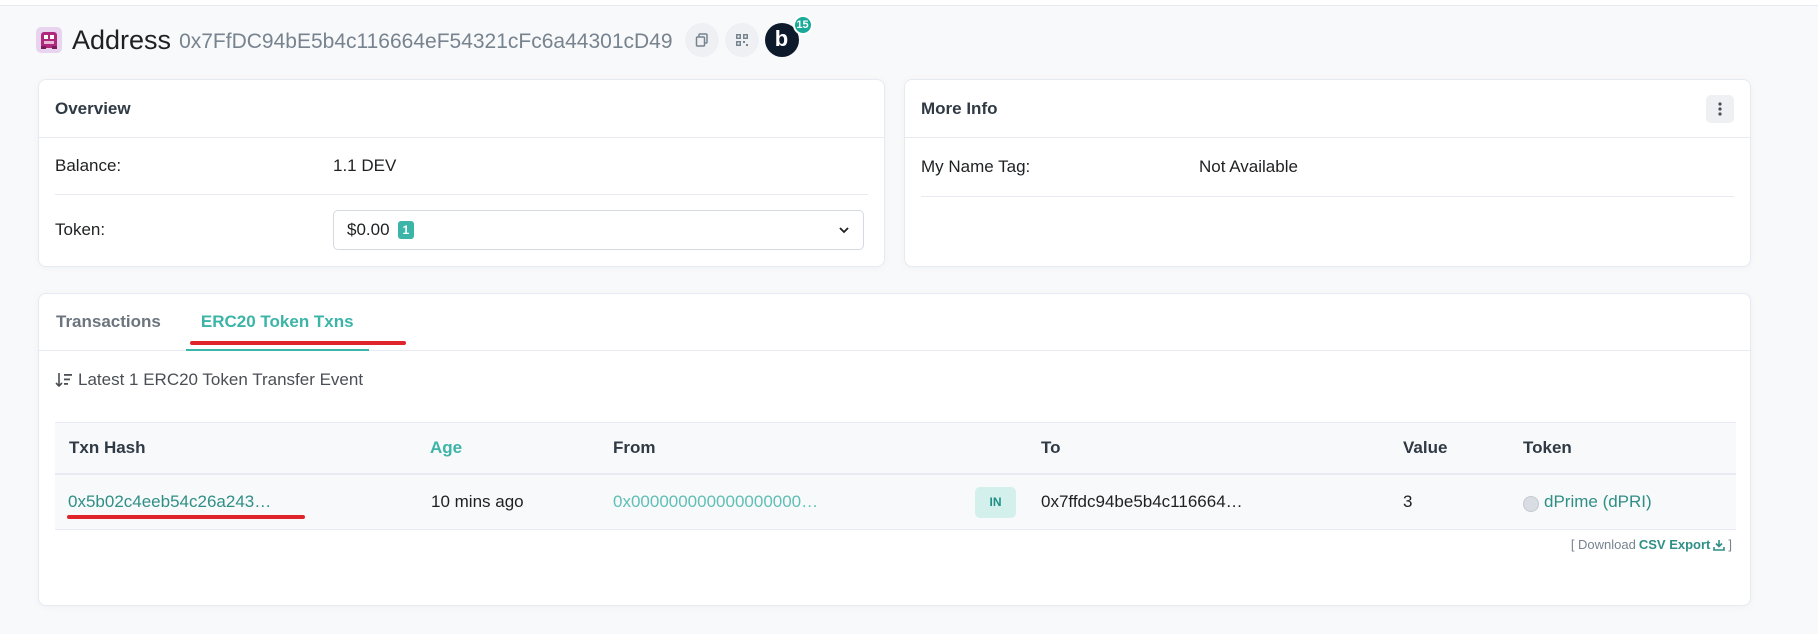 Image resolution: width=1818 pixels, height=634 pixels. I want to click on copy-address-button, so click(701, 40).